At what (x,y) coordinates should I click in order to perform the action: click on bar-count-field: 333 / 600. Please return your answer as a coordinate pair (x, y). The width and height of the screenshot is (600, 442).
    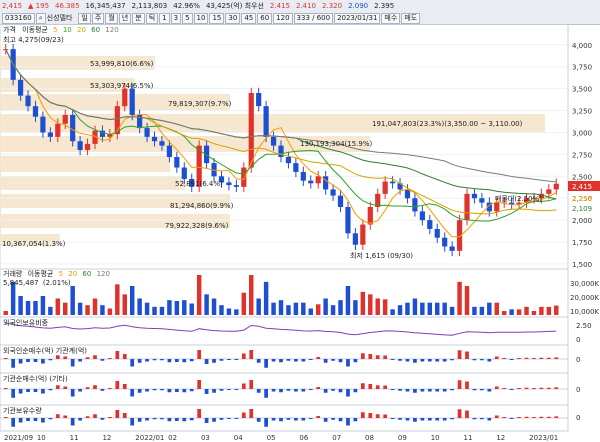
    Looking at the image, I should click on (313, 18).